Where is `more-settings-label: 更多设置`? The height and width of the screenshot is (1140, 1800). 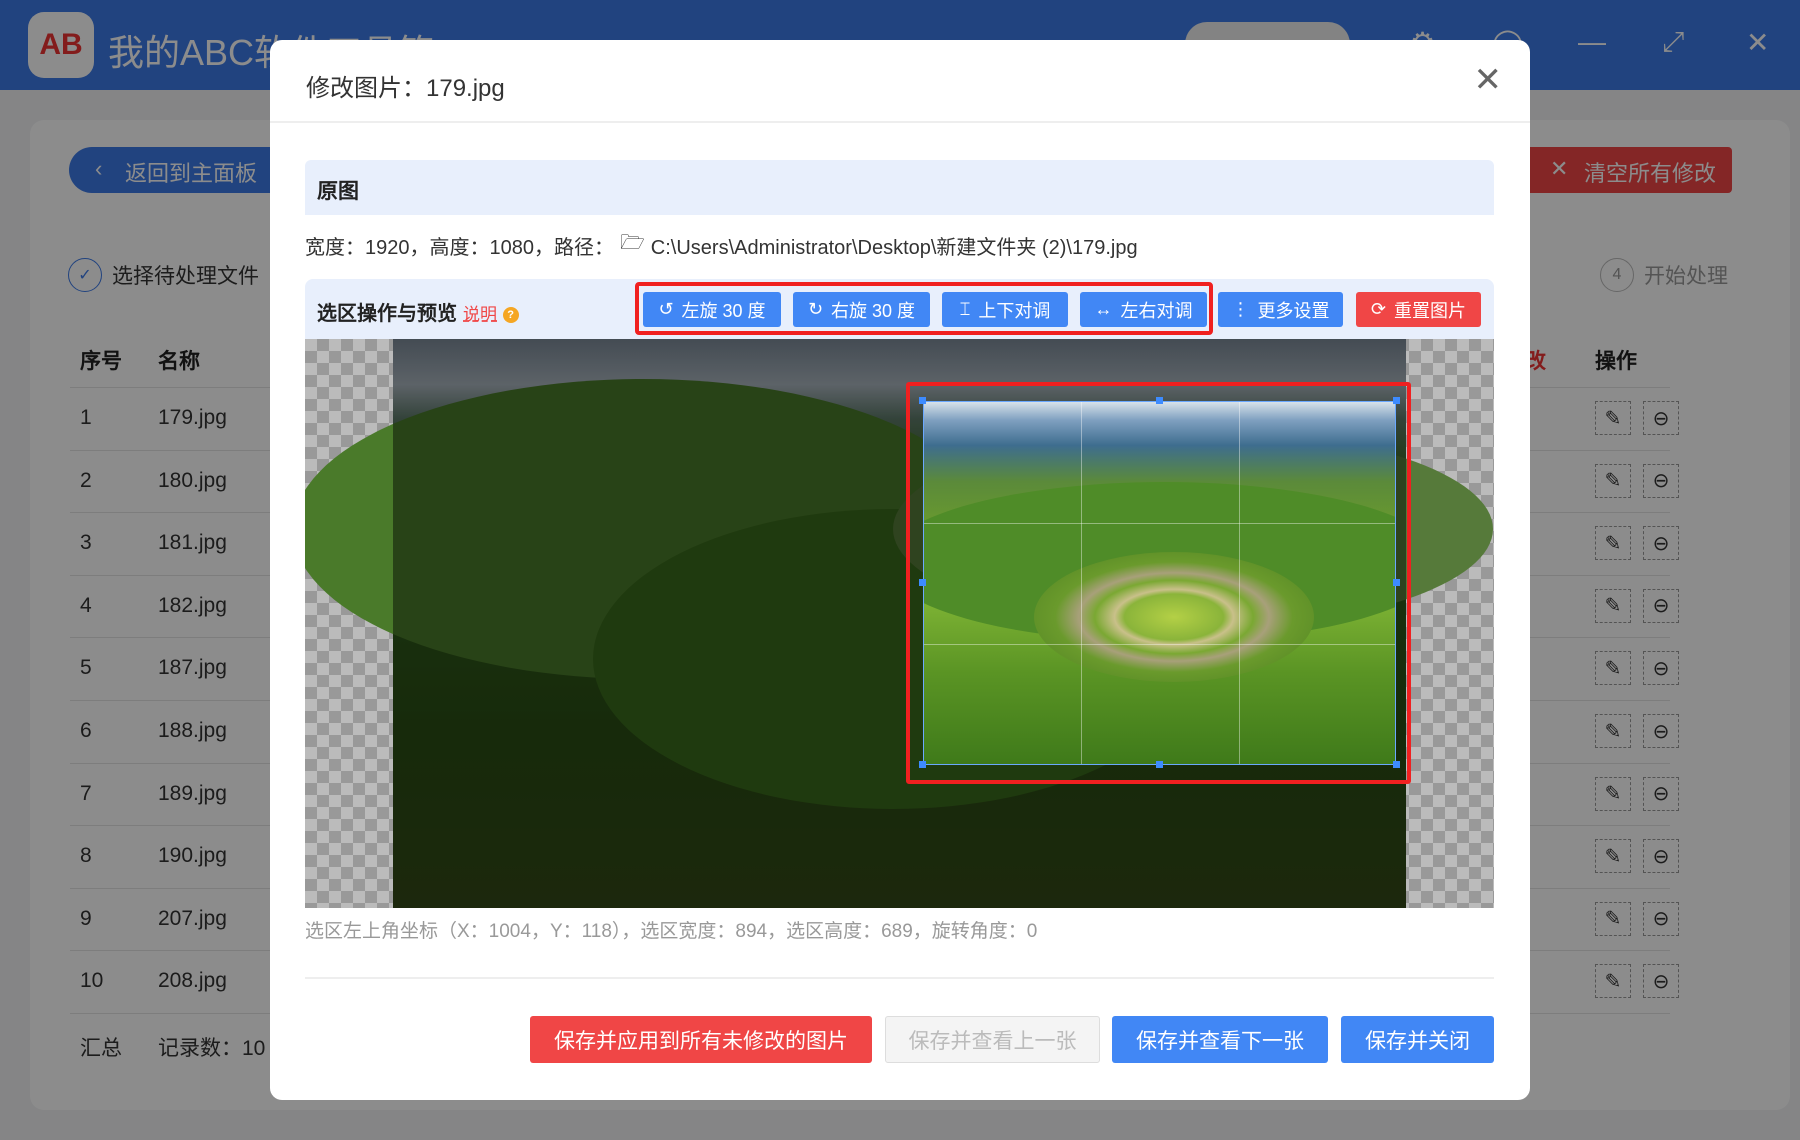 more-settings-label: 更多设置 is located at coordinates (1293, 310).